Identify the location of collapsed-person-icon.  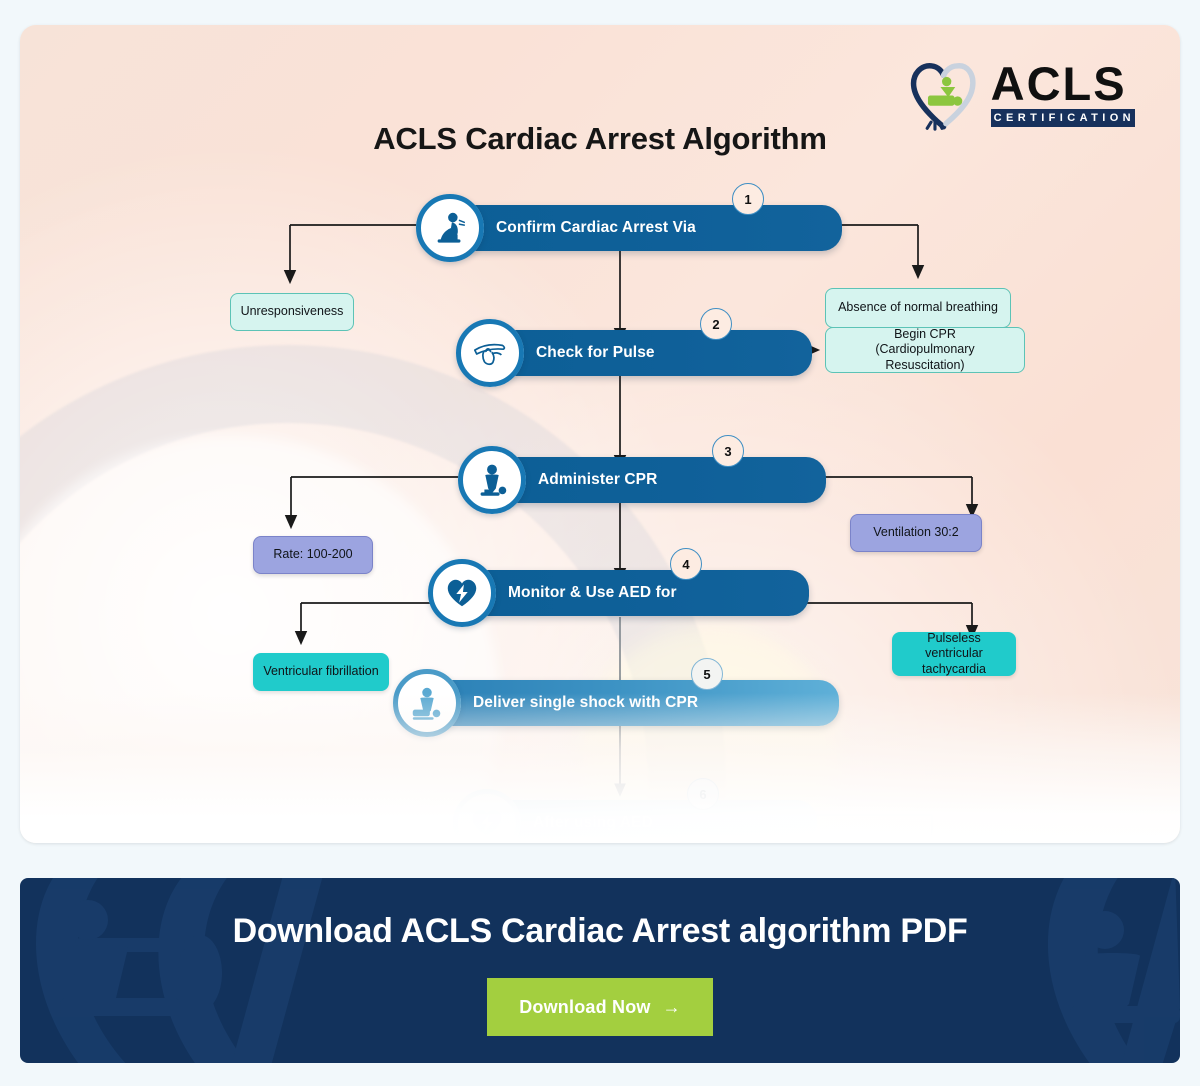
(450, 228).